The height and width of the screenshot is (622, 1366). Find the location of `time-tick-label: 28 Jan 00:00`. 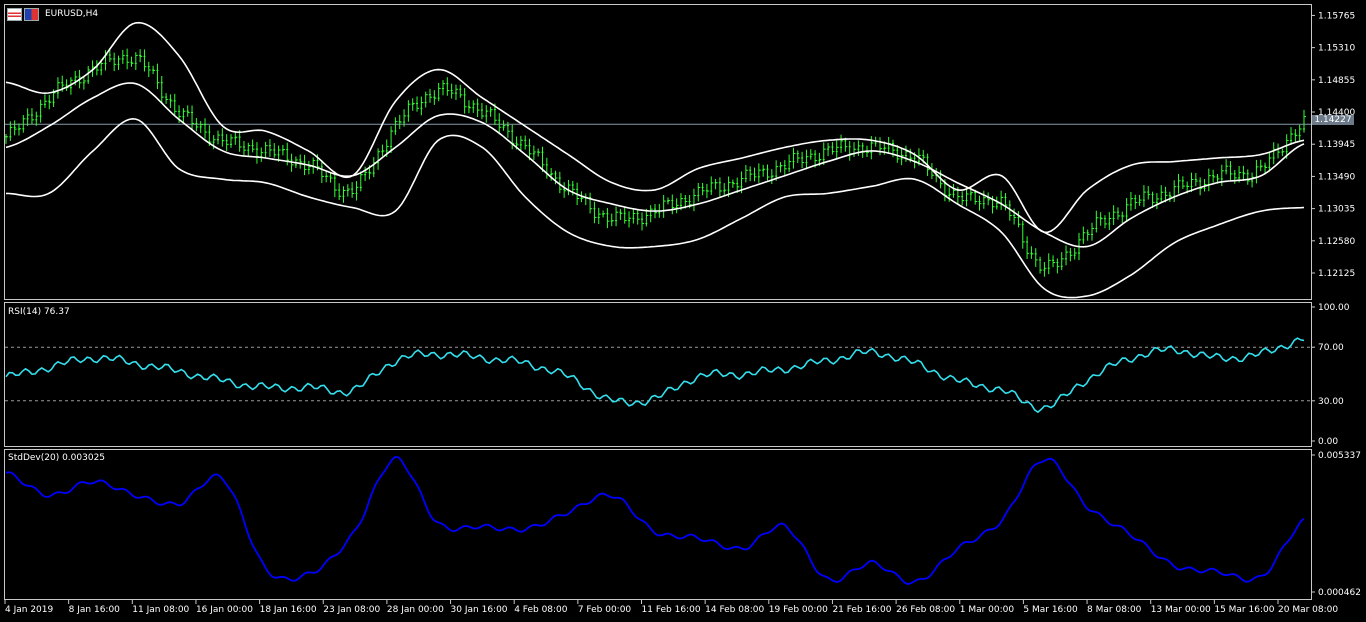

time-tick-label: 28 Jan 00:00 is located at coordinates (415, 610).